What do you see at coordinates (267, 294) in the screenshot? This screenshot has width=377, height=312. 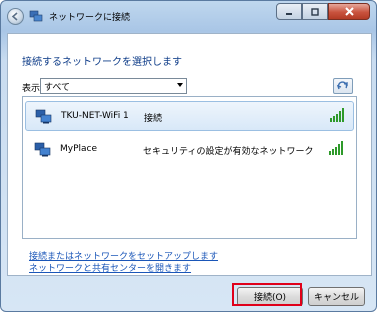 I see `highlight-box` at bounding box center [267, 294].